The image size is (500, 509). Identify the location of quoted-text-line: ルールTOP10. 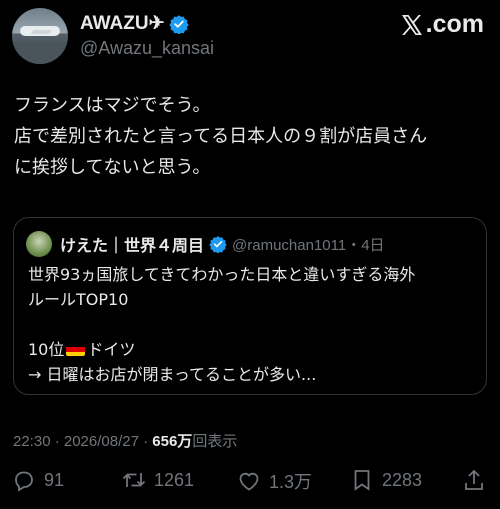
(78, 299).